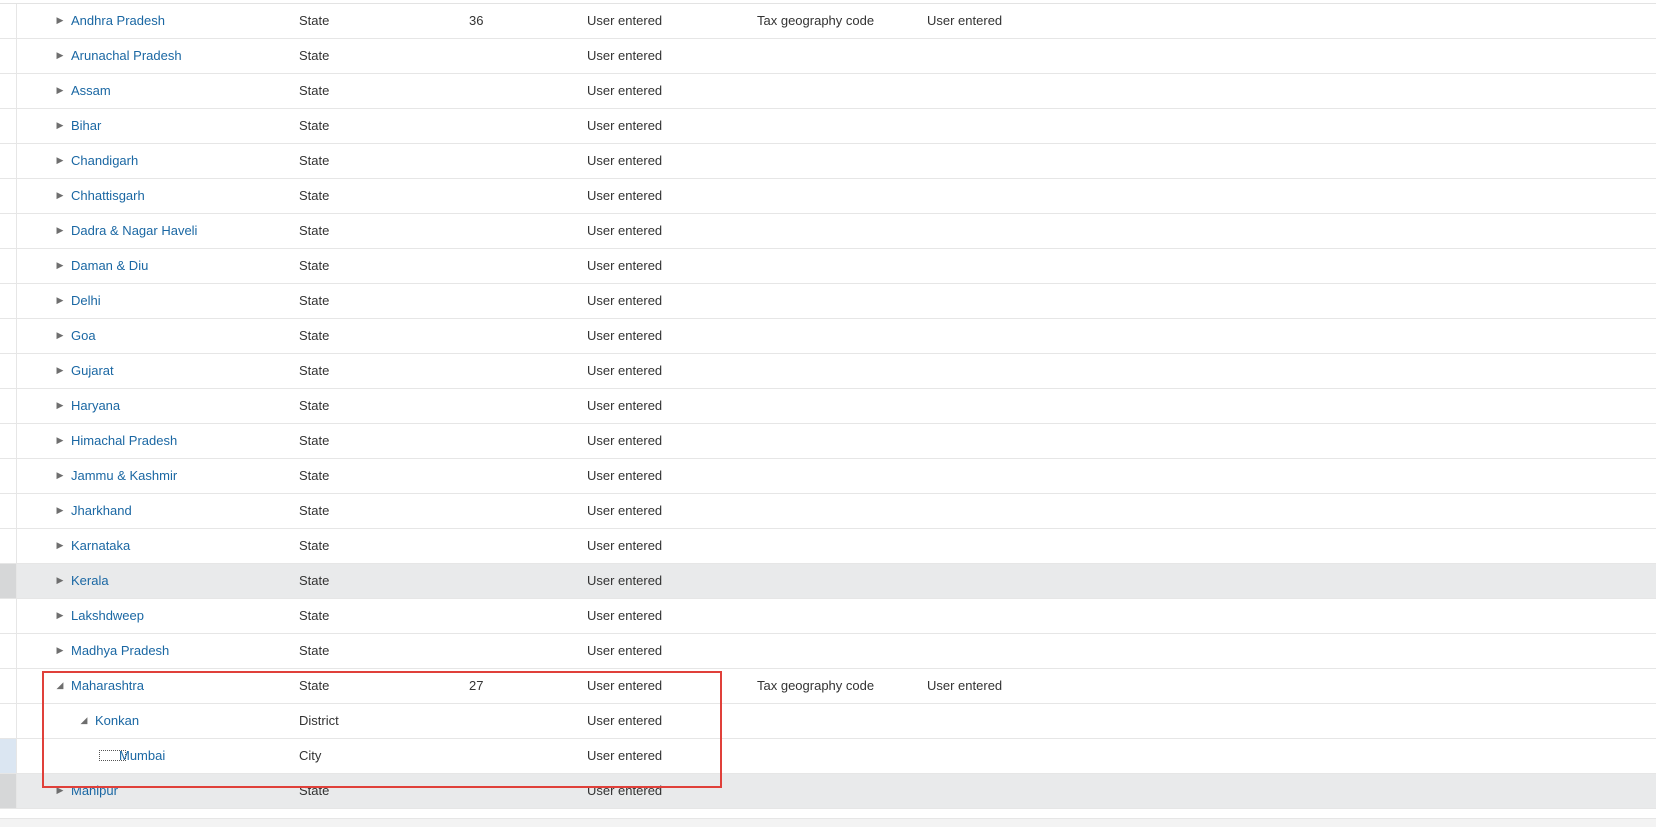 The width and height of the screenshot is (1656, 827). I want to click on node-name-link: Madhya Pradesh, so click(120, 650).